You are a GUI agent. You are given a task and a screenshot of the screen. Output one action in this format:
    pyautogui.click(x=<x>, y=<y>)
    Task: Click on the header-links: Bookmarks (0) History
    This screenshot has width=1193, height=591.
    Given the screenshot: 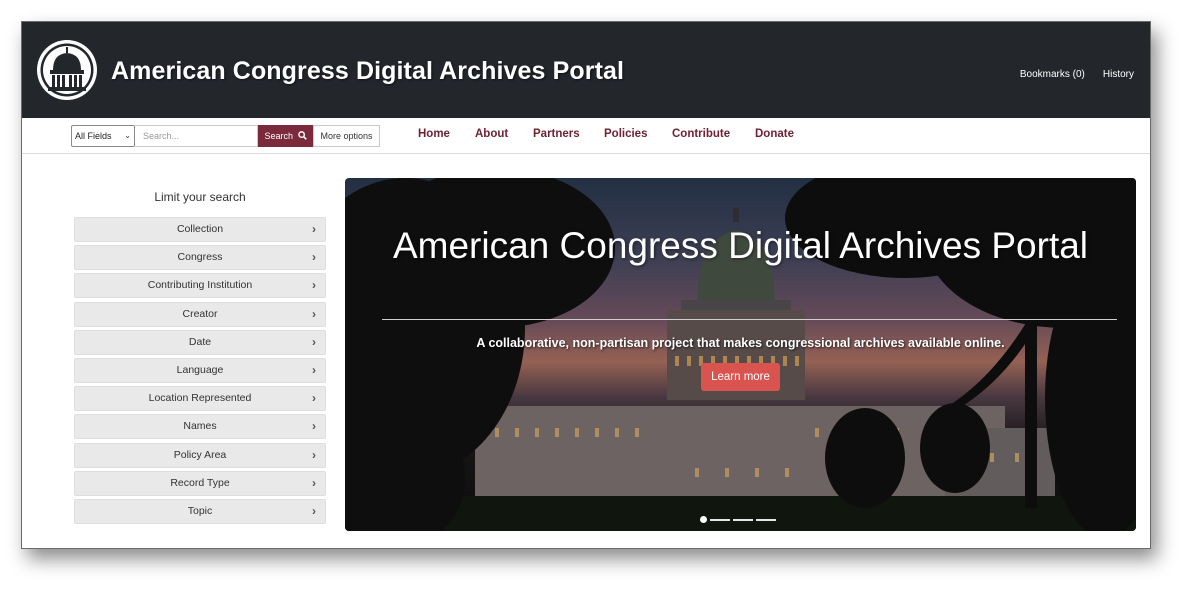 What is the action you would take?
    pyautogui.click(x=1077, y=74)
    